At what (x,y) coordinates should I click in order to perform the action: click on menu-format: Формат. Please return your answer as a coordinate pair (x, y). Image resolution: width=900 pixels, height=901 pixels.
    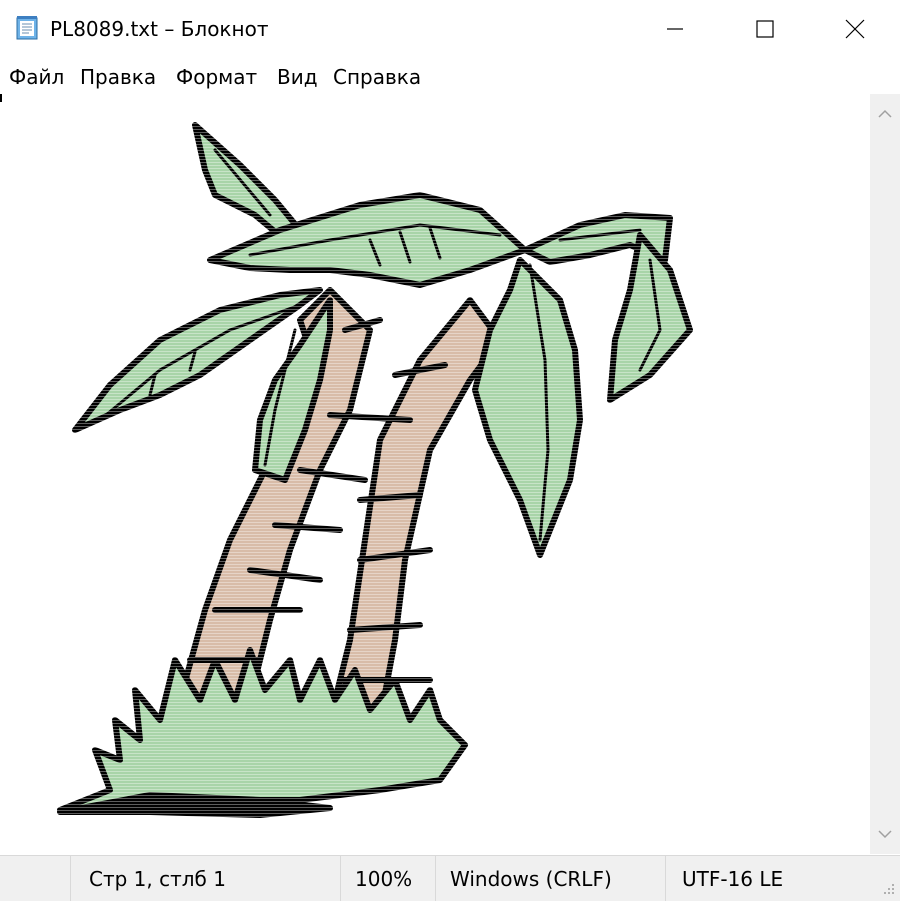
    Looking at the image, I should click on (216, 77).